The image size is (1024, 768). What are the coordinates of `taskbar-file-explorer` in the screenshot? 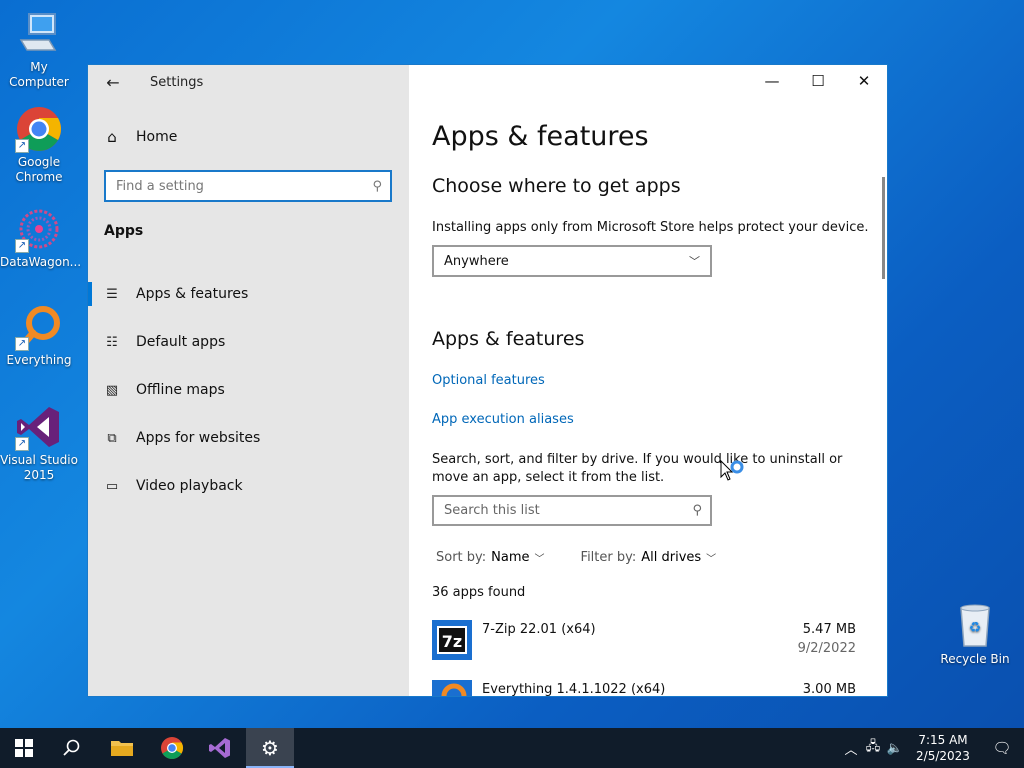 It's located at (122, 748).